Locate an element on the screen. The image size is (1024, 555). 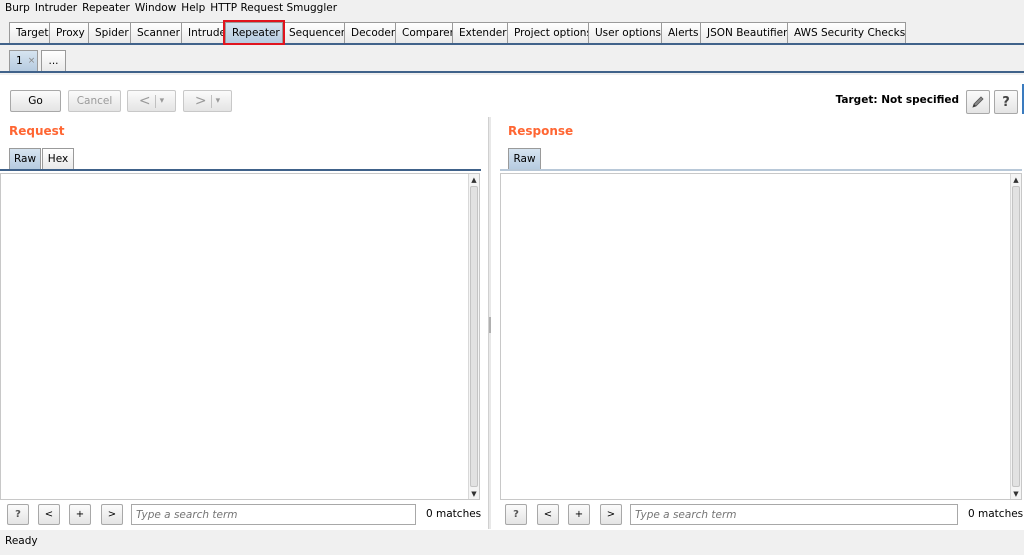
split-pane-divider is located at coordinates (489, 323).